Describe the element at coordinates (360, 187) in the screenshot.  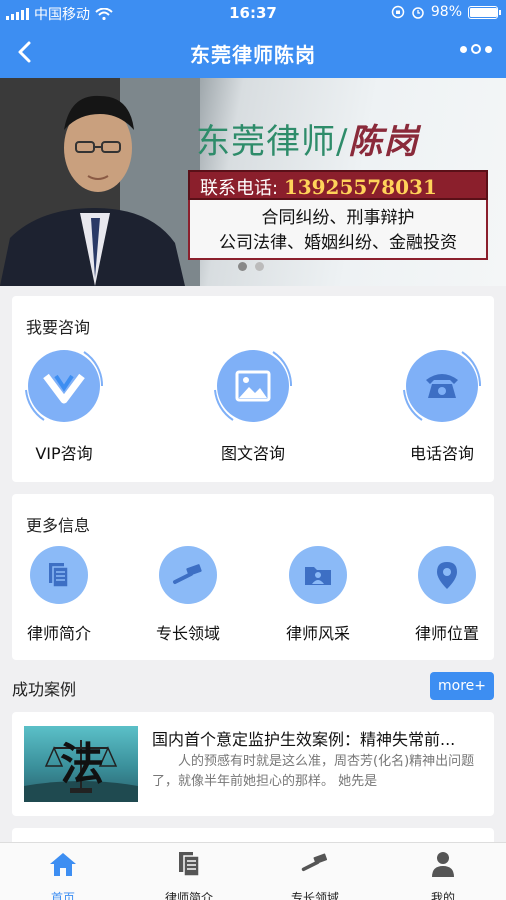
I see `phone-number: 13925578031` at that location.